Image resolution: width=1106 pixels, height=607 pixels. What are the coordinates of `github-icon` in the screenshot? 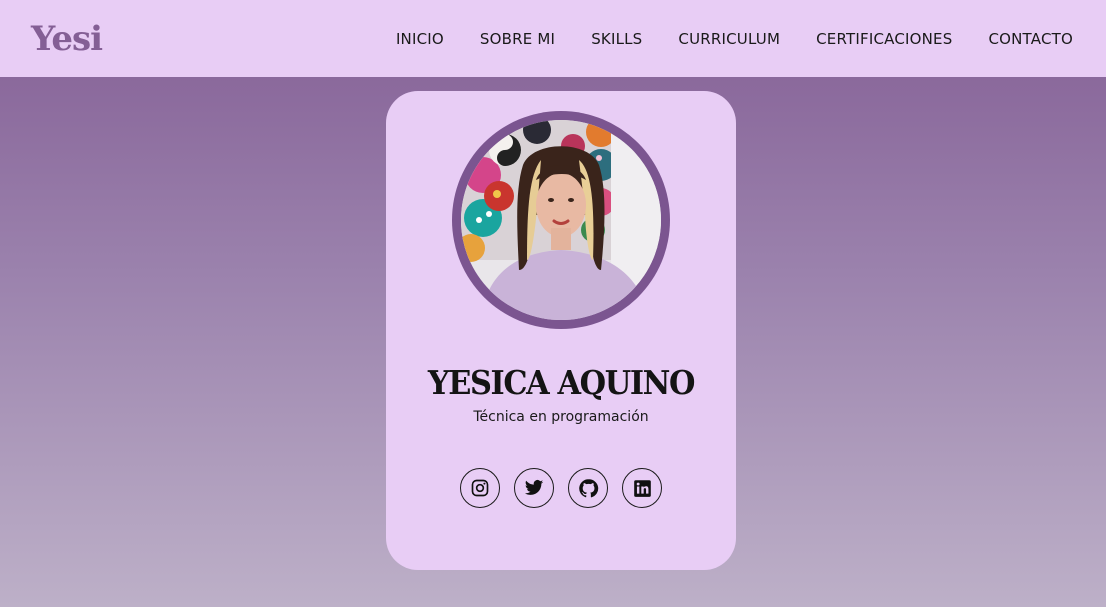 It's located at (588, 487).